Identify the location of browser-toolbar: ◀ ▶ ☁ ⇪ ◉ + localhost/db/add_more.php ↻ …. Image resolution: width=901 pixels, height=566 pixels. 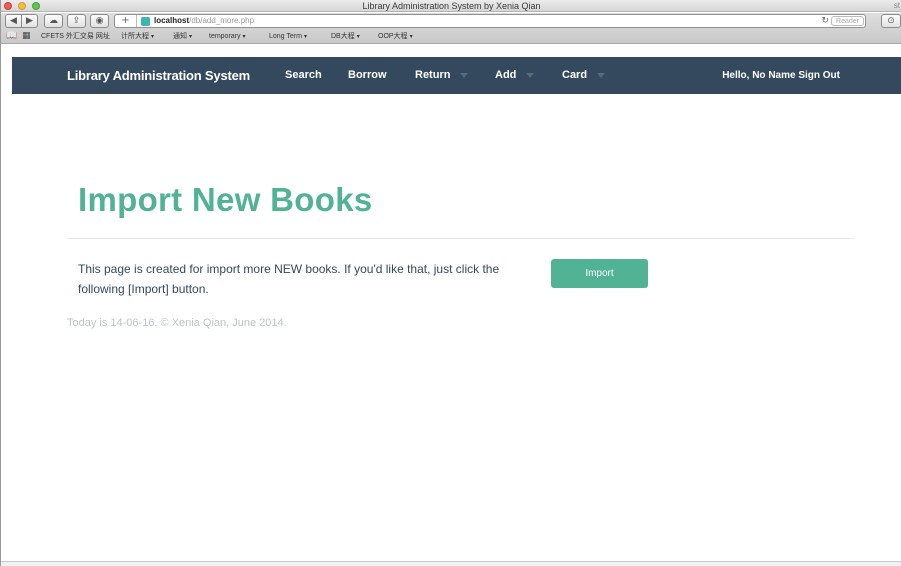
(451, 28).